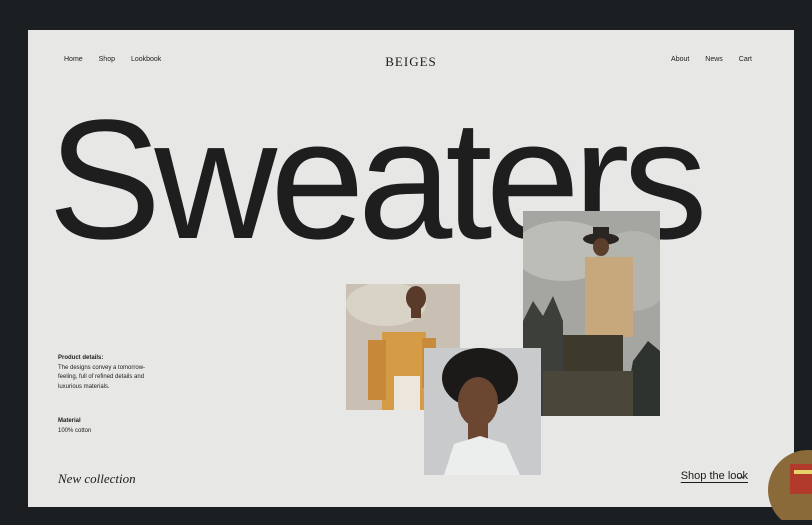 This screenshot has width=812, height=525. What do you see at coordinates (74, 426) in the screenshot?
I see `material-info: Material 100% cotton` at bounding box center [74, 426].